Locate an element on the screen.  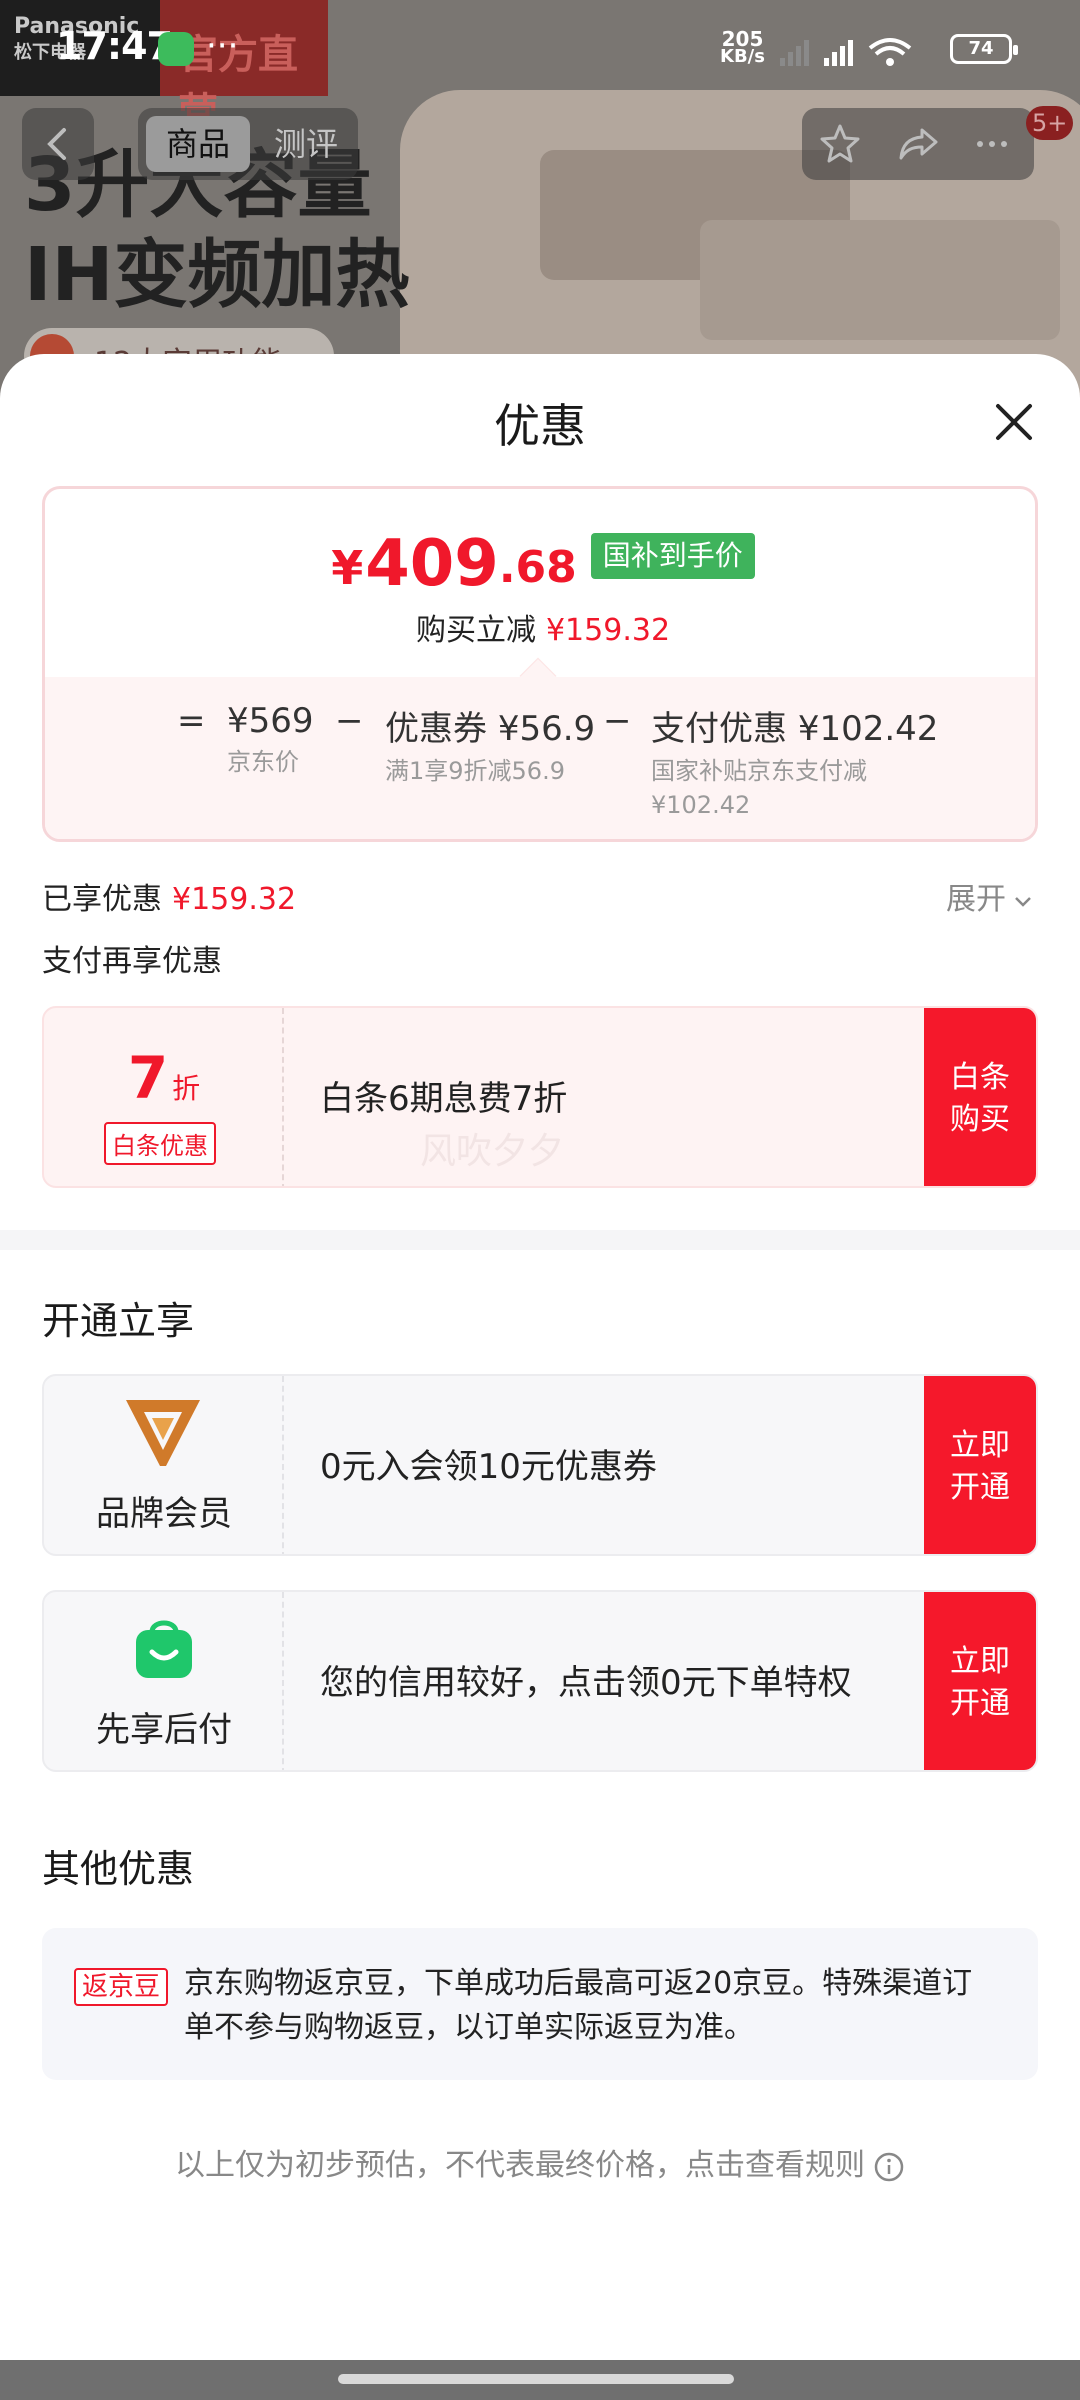
info-icon is located at coordinates (889, 2166).